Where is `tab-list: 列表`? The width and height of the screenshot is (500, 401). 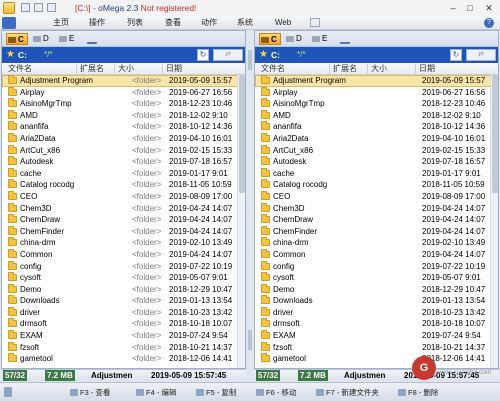 tab-list: 列表 is located at coordinates (135, 23).